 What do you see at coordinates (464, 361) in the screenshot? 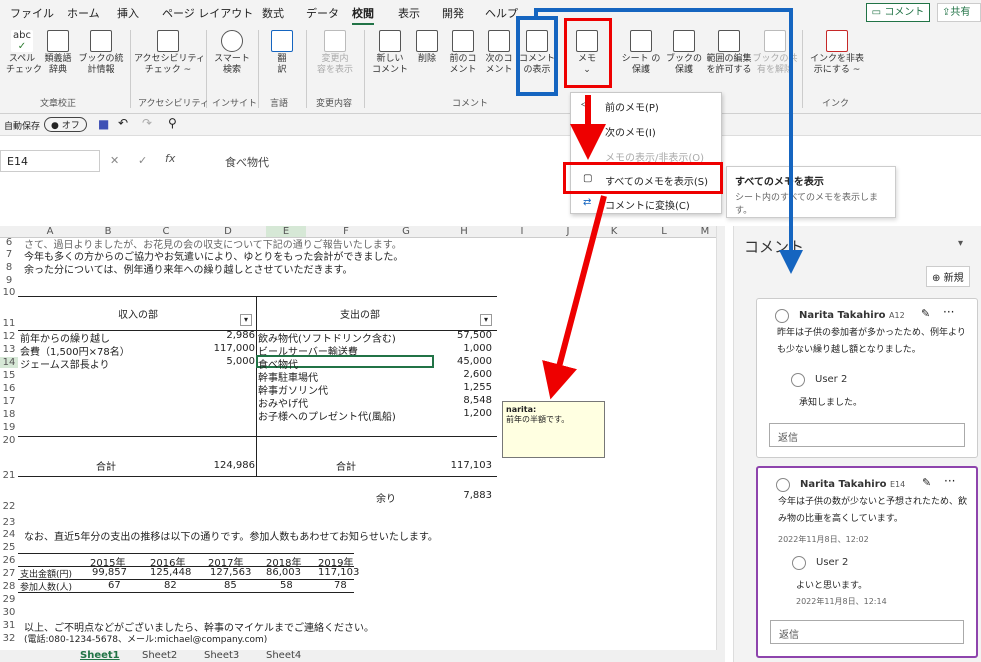
I see `expense-value: 45,000` at bounding box center [464, 361].